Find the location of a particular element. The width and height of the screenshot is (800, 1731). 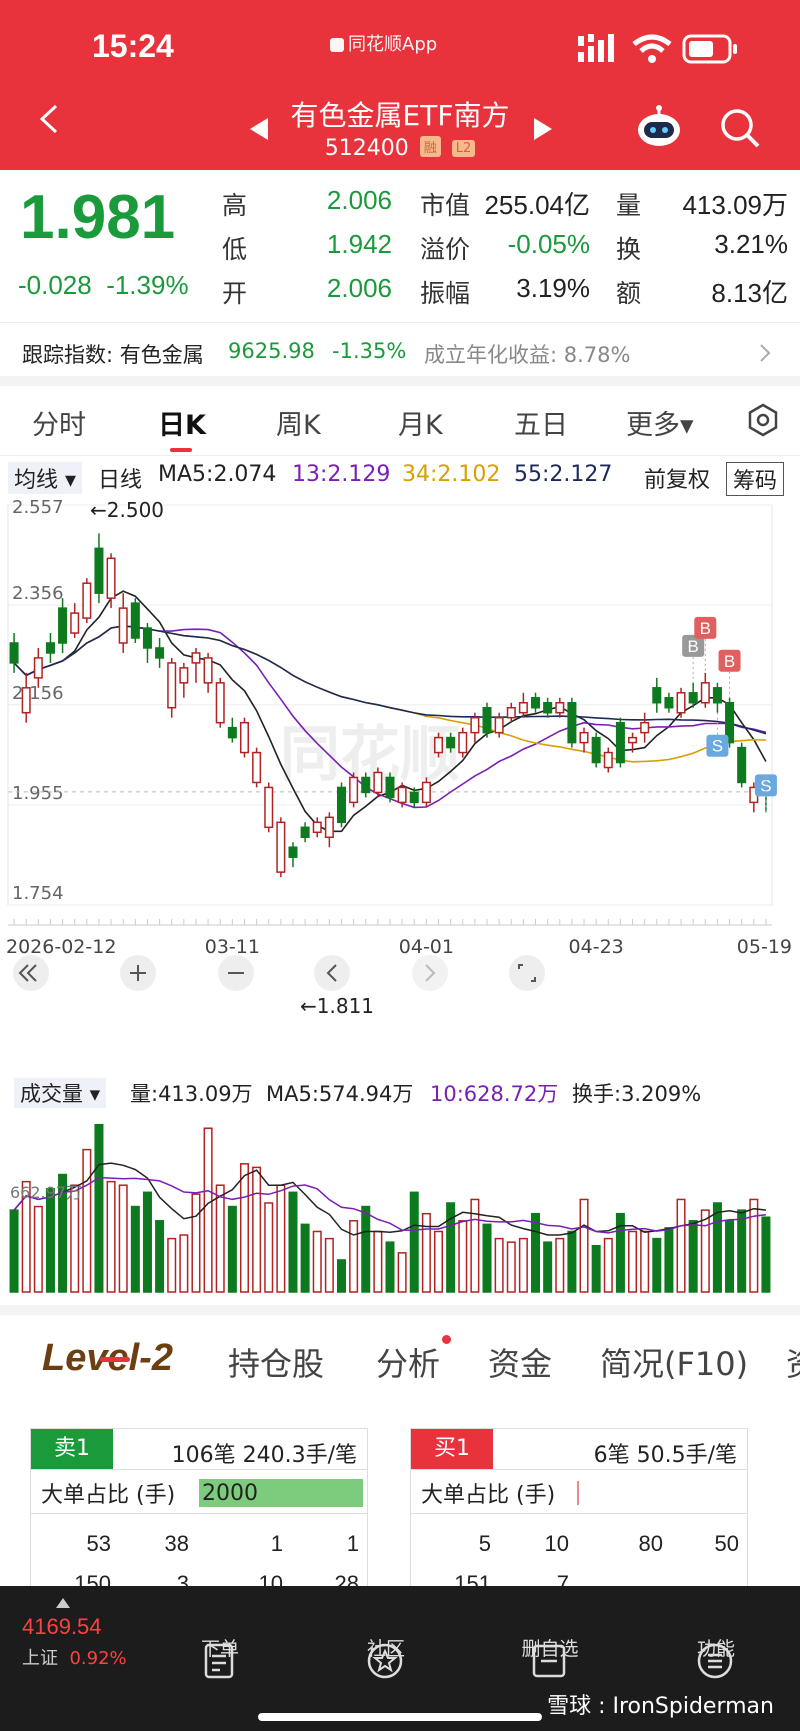

x-tick-label: 05-19 is located at coordinates (764, 947).